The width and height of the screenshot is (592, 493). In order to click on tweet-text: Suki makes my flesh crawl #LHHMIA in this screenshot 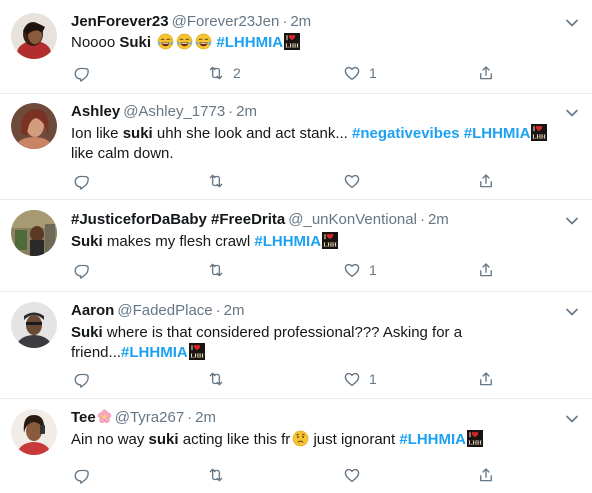, I will do `click(321, 242)`.